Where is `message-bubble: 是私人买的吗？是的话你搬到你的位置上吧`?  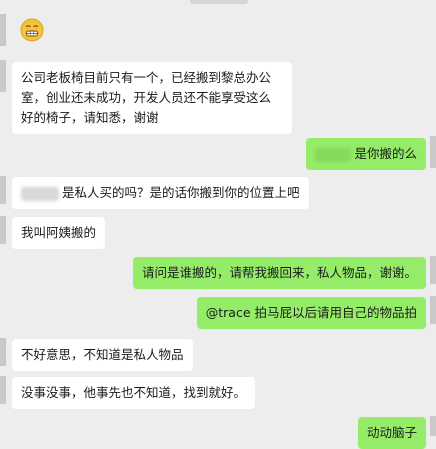
message-bubble: 是私人买的吗？是的话你搬到你的位置上吧 is located at coordinates (160, 193).